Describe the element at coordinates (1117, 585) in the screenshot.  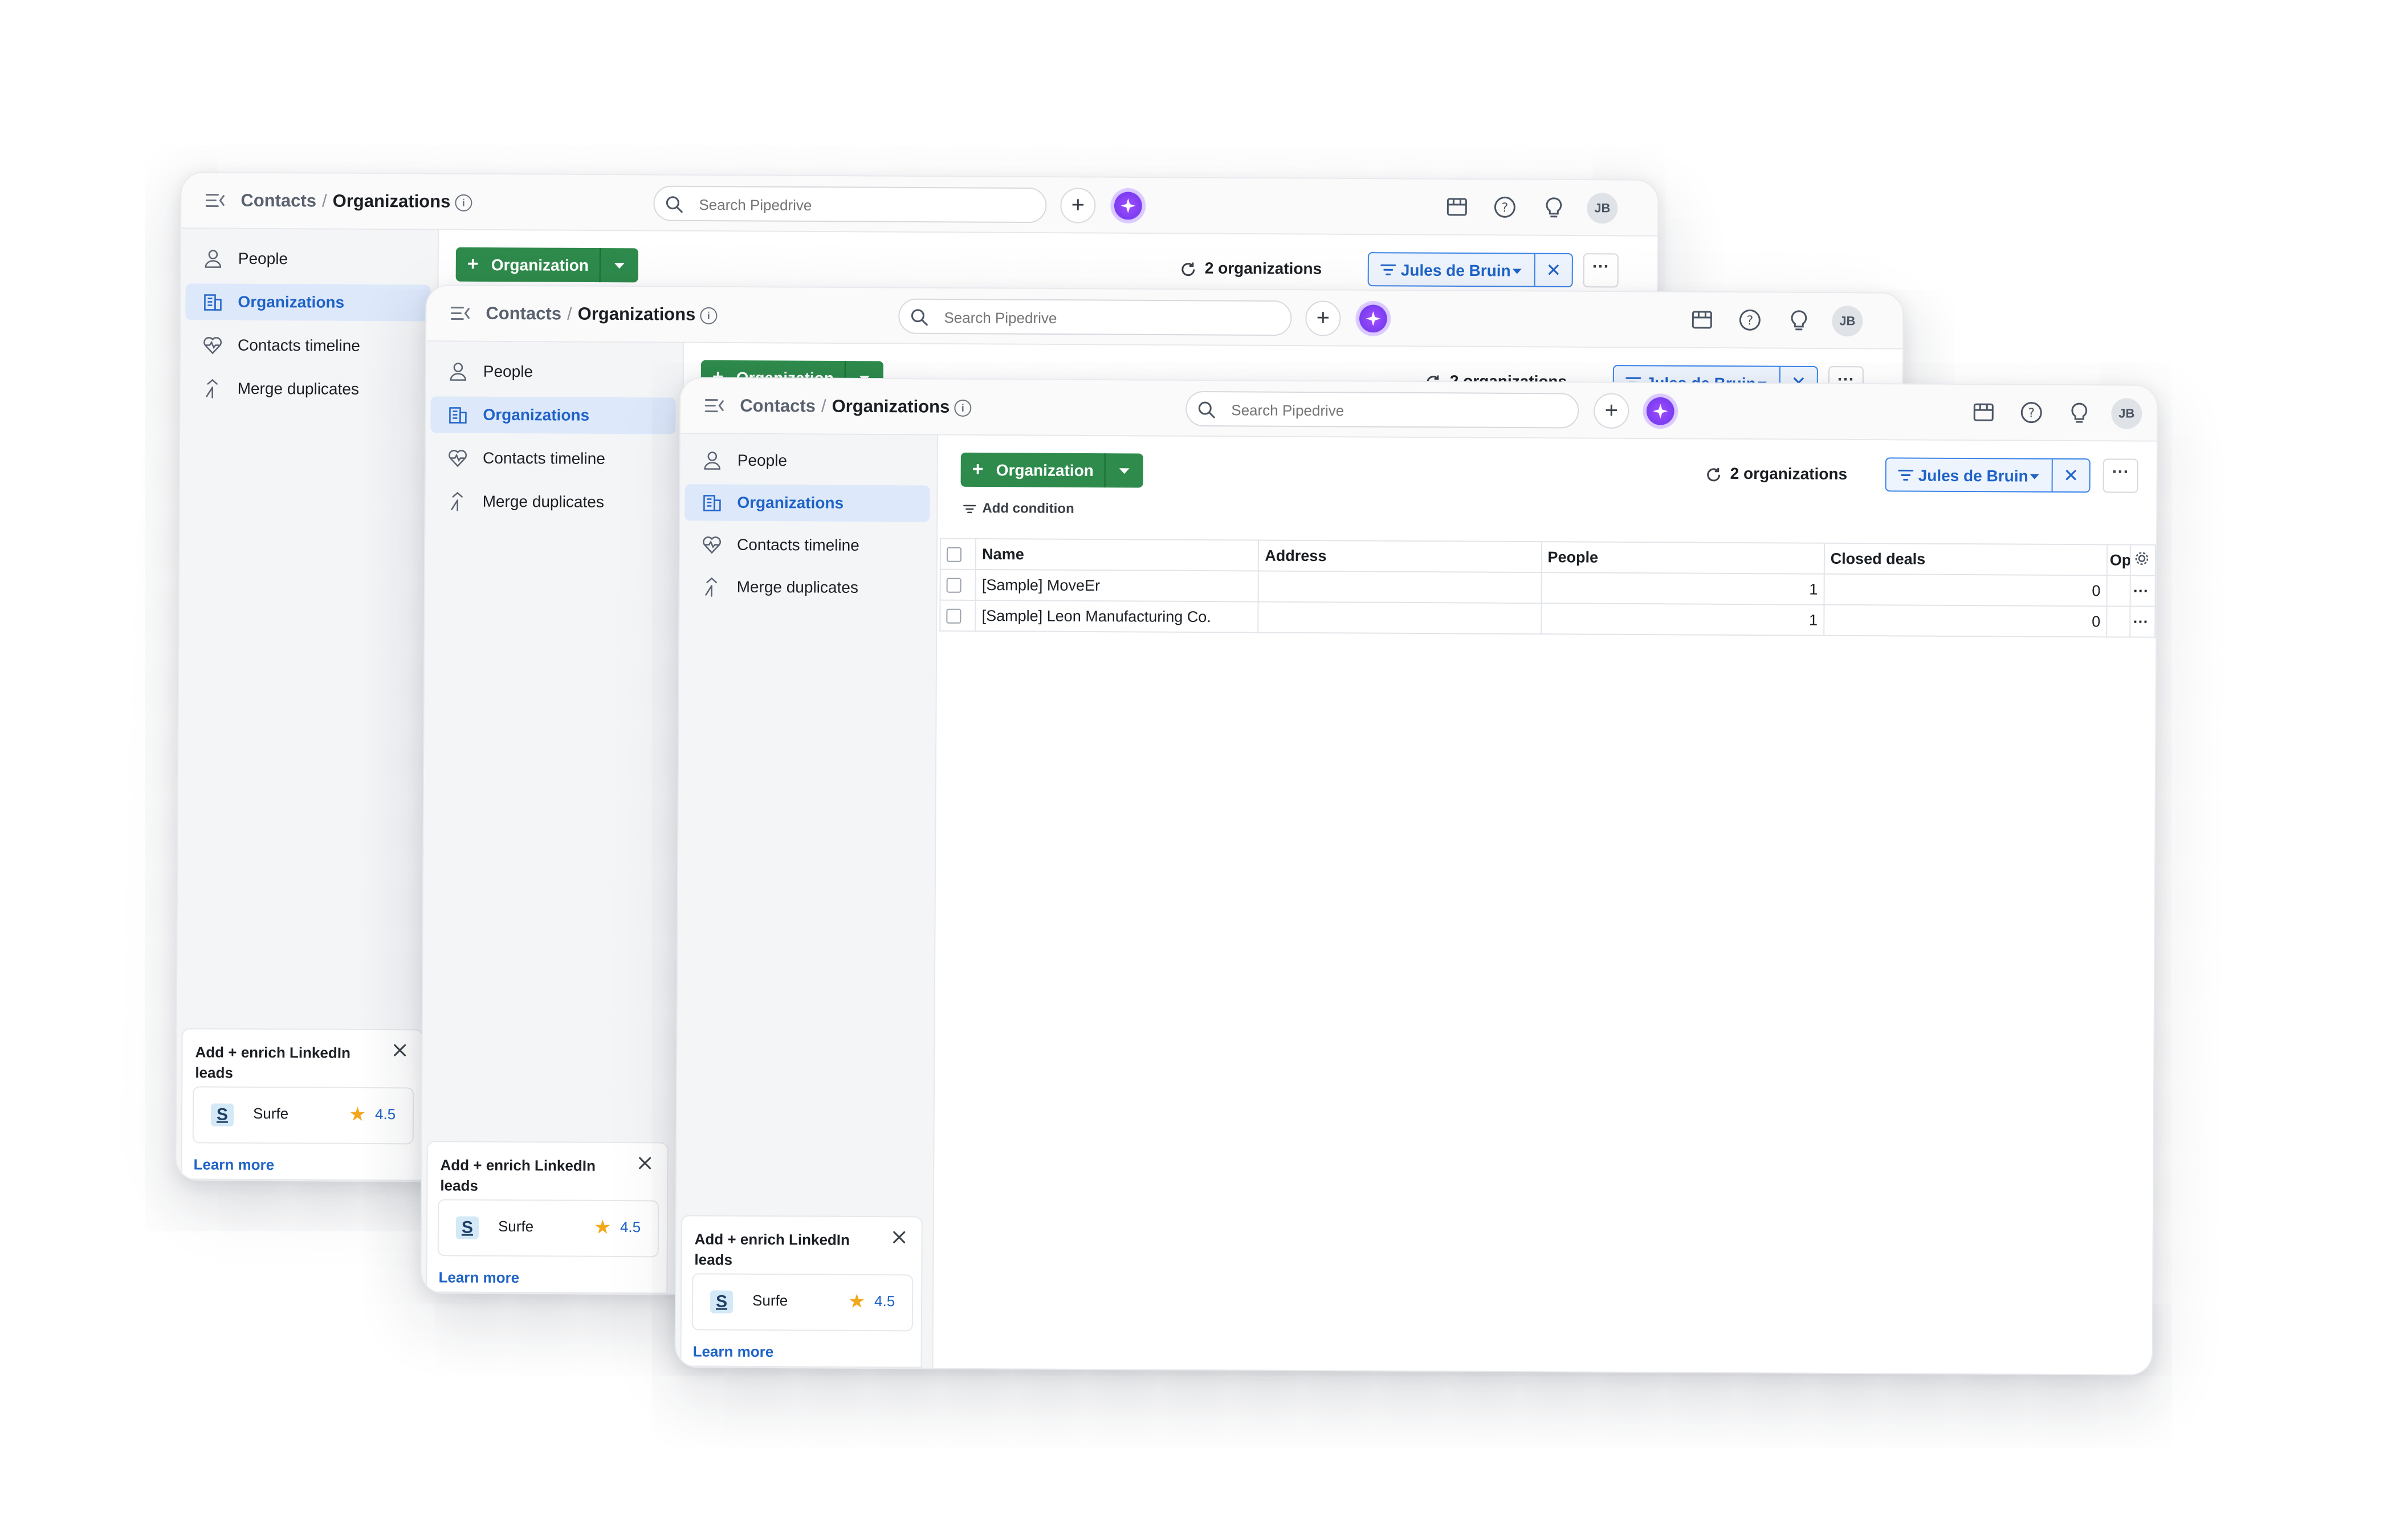
I see `cell-name: [Sample] MoveEr` at that location.